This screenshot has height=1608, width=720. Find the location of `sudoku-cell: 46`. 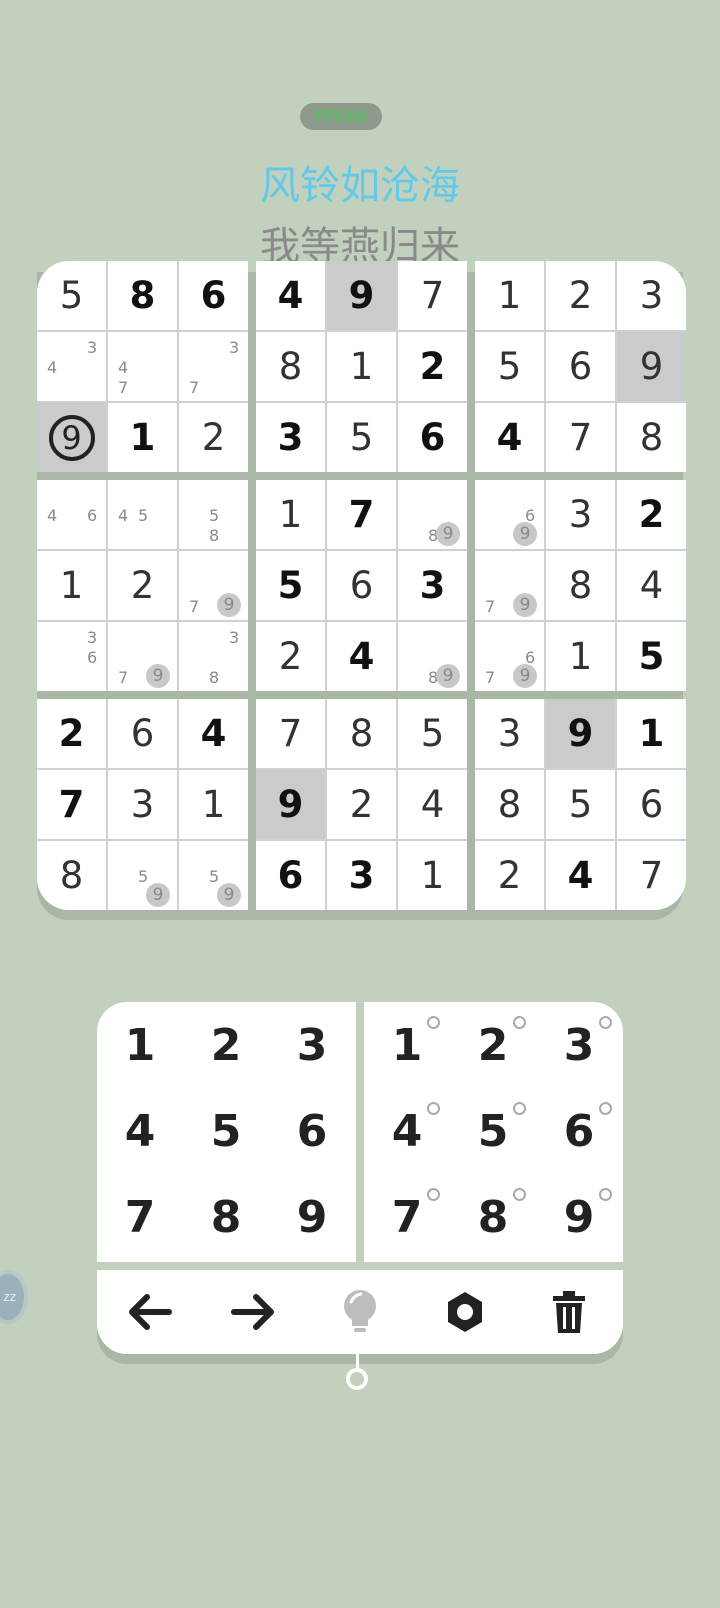

sudoku-cell: 46 is located at coordinates (71, 514).